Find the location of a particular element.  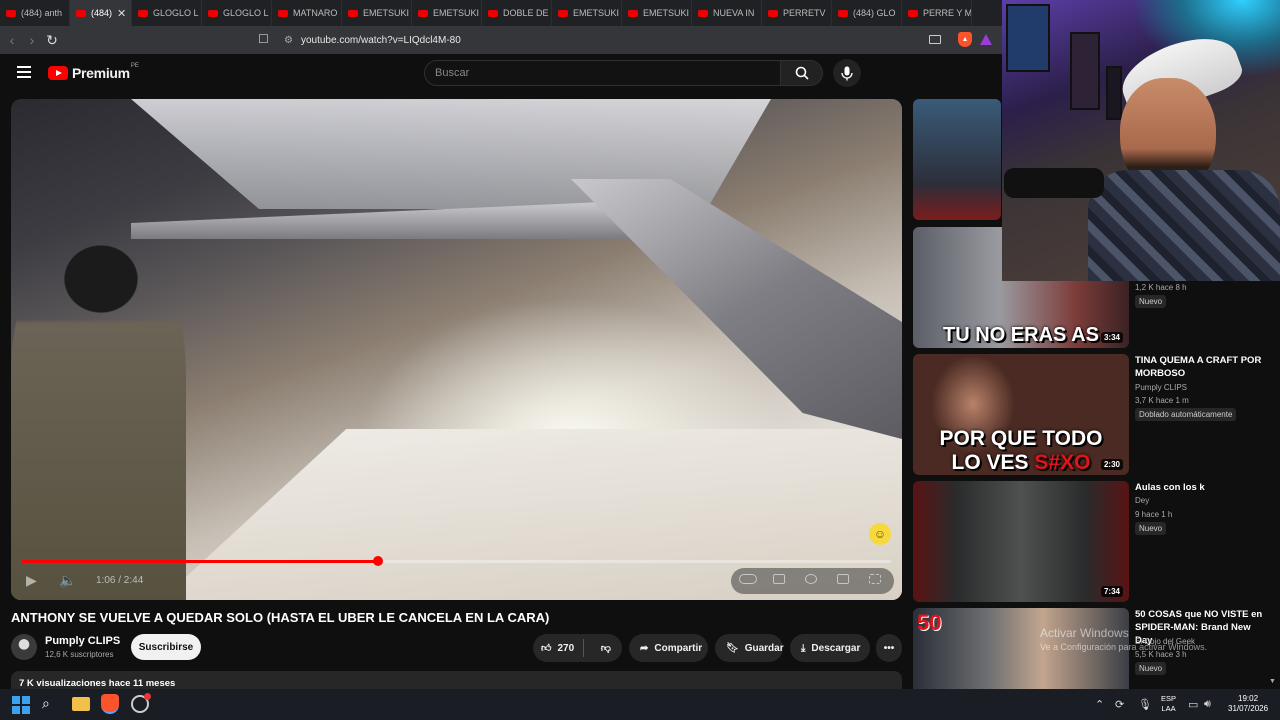

network-icon: ▭ is located at coordinates (1193, 704).